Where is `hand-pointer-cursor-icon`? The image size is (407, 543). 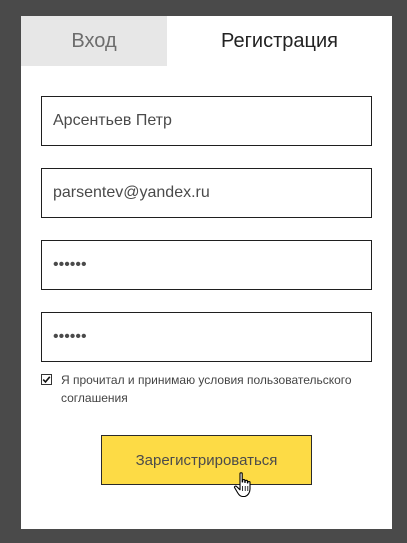
hand-pointer-cursor-icon is located at coordinates (242, 485).